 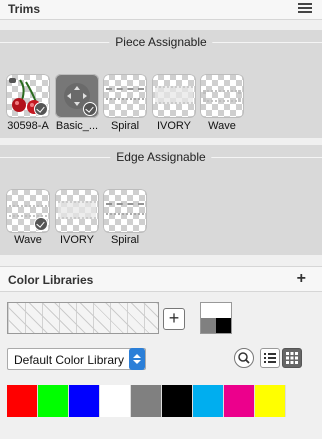 I want to click on edge-assignable-header: Edge Assignable, so click(x=161, y=157).